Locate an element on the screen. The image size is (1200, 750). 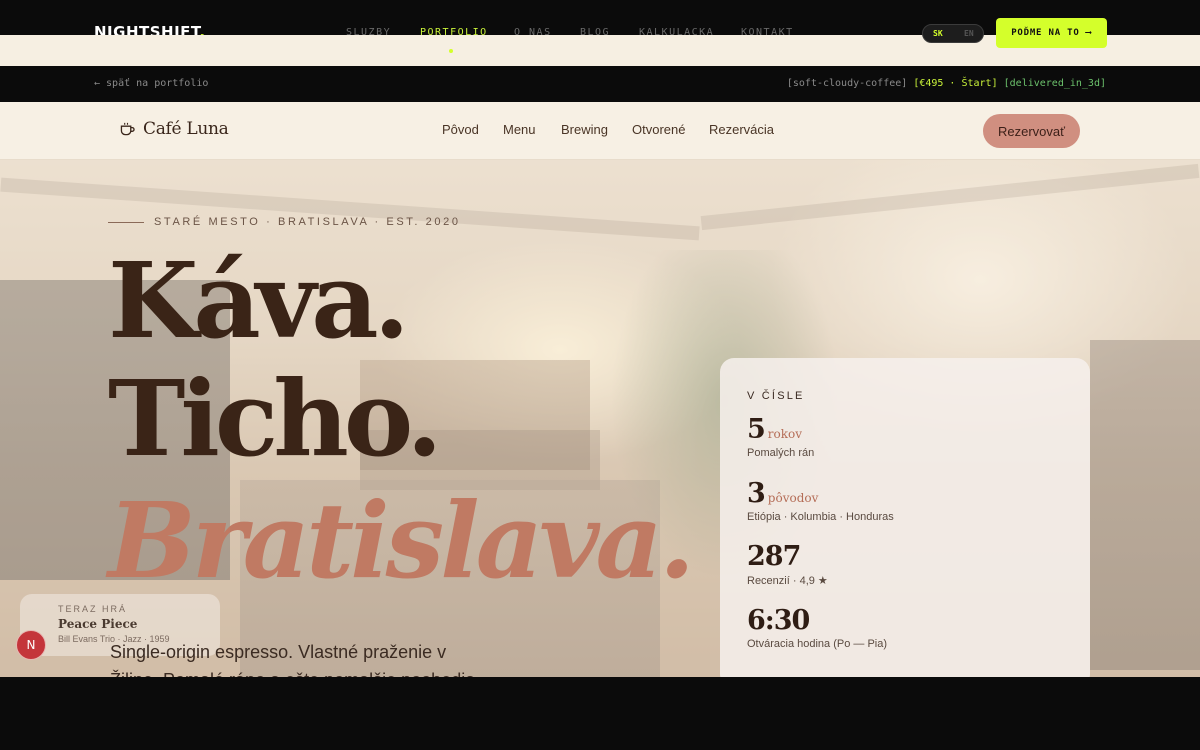
stat-item: 5 rokov Pomalých rán is located at coordinates (780, 436).